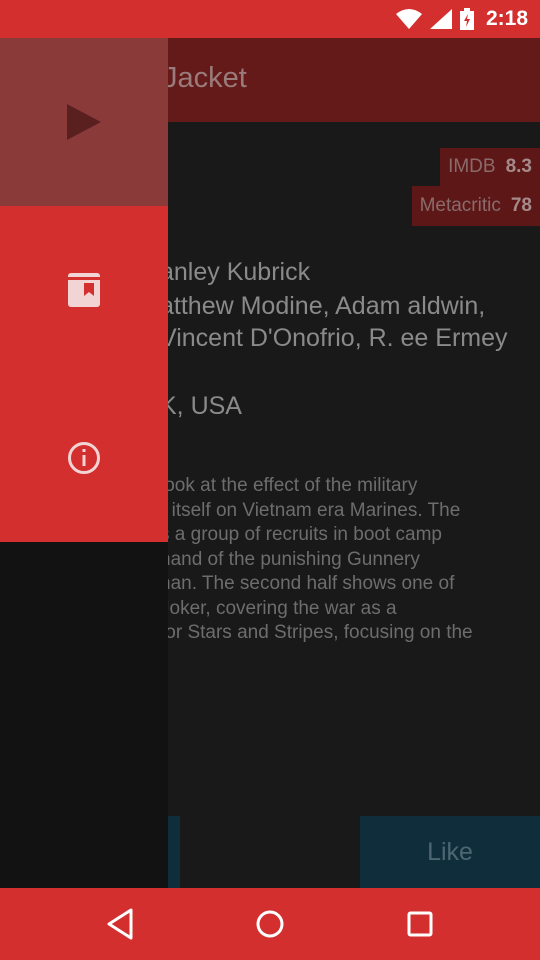 This screenshot has width=540, height=960. Describe the element at coordinates (450, 852) in the screenshot. I see `like-button: Like` at that location.